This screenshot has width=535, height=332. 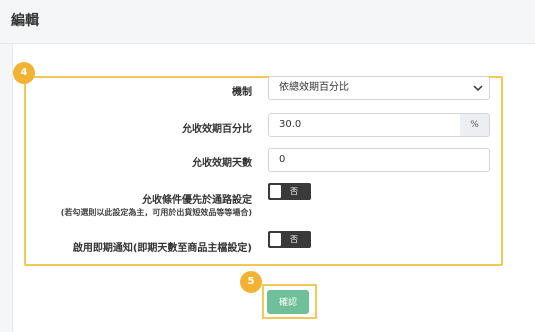 What do you see at coordinates (294, 239) in the screenshot?
I see `expiry-notice-toggle-text: 否` at bounding box center [294, 239].